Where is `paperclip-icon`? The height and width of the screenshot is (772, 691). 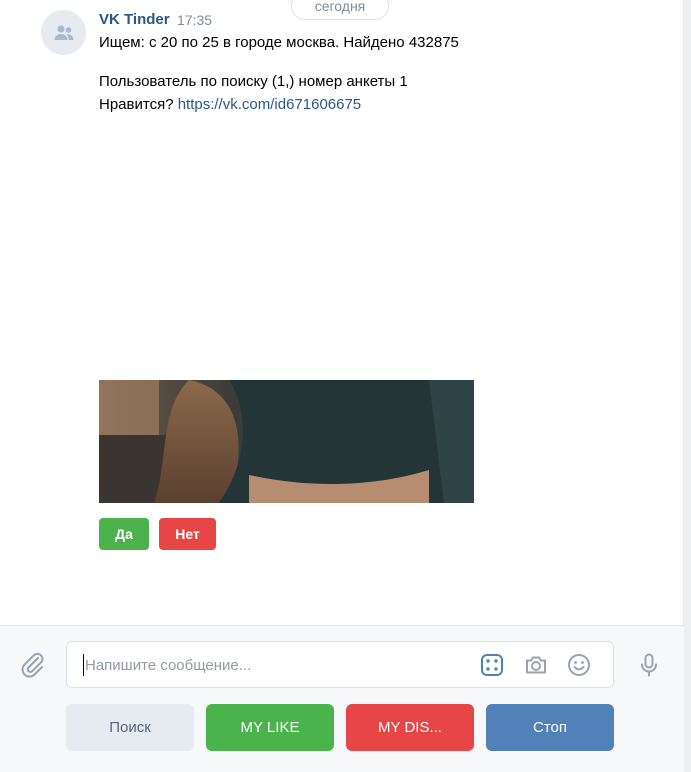
paperclip-icon is located at coordinates (32, 664).